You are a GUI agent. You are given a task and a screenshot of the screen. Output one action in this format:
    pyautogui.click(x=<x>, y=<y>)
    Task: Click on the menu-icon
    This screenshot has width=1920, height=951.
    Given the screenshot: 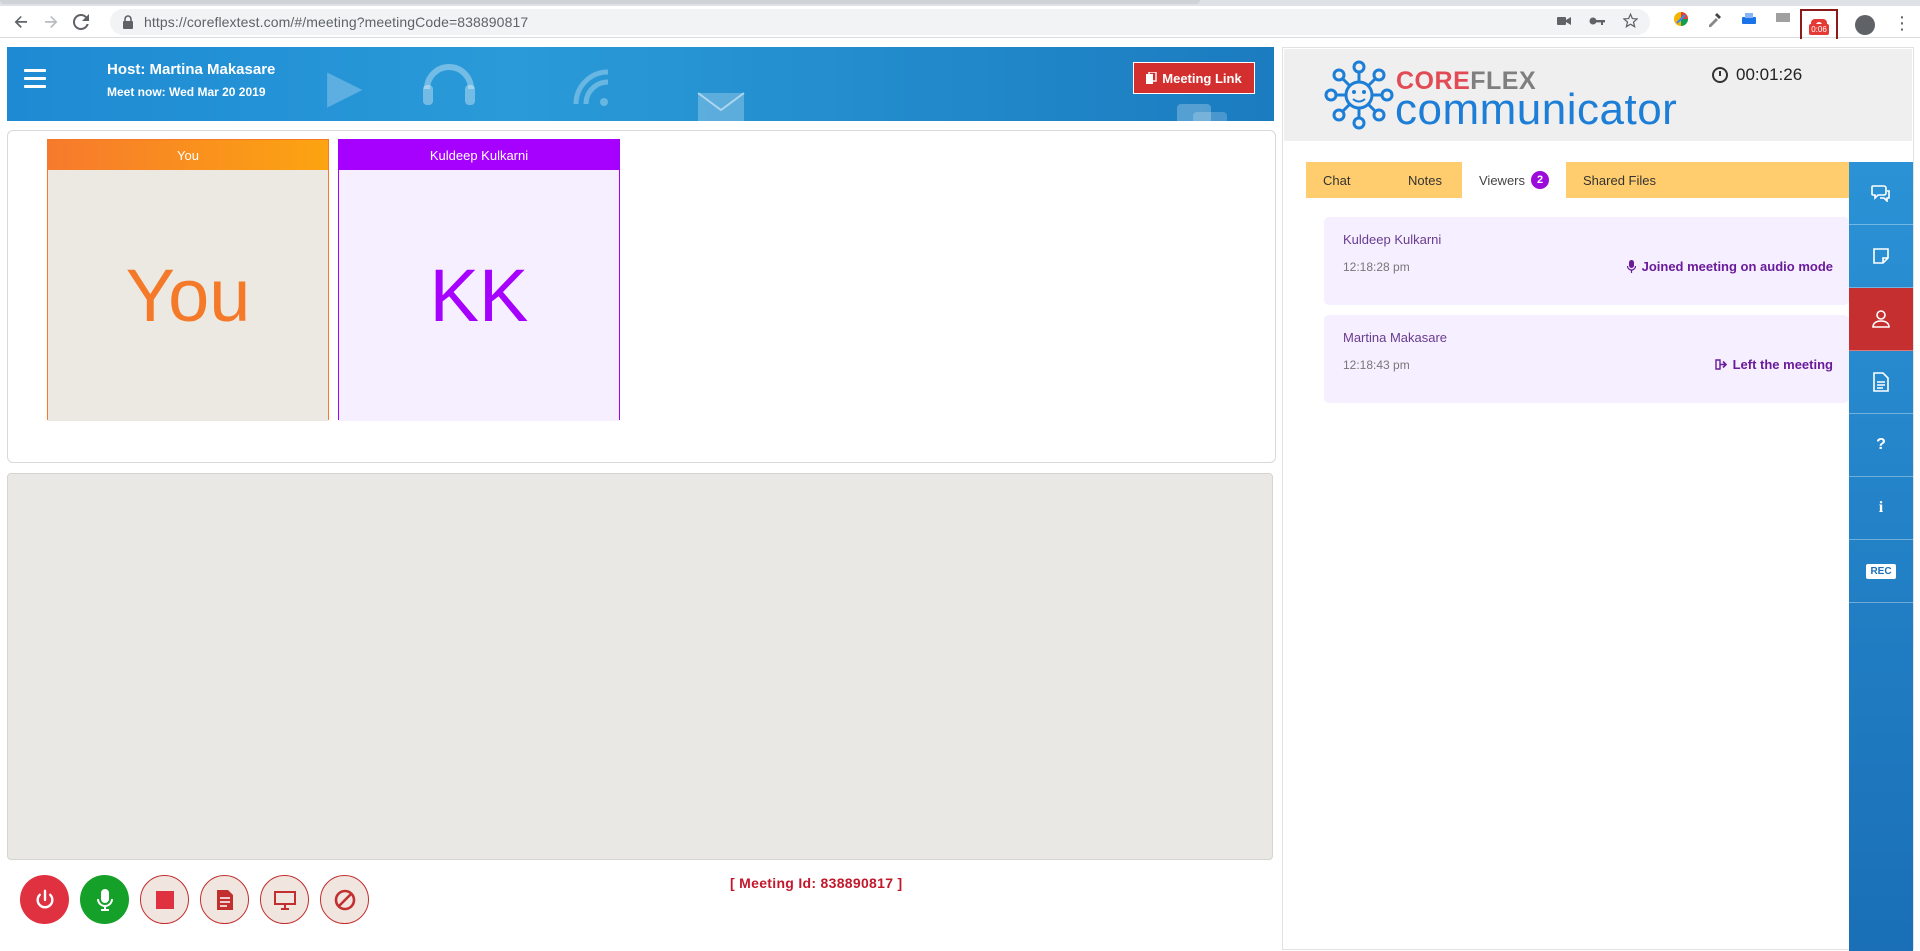 What is the action you would take?
    pyautogui.click(x=35, y=81)
    